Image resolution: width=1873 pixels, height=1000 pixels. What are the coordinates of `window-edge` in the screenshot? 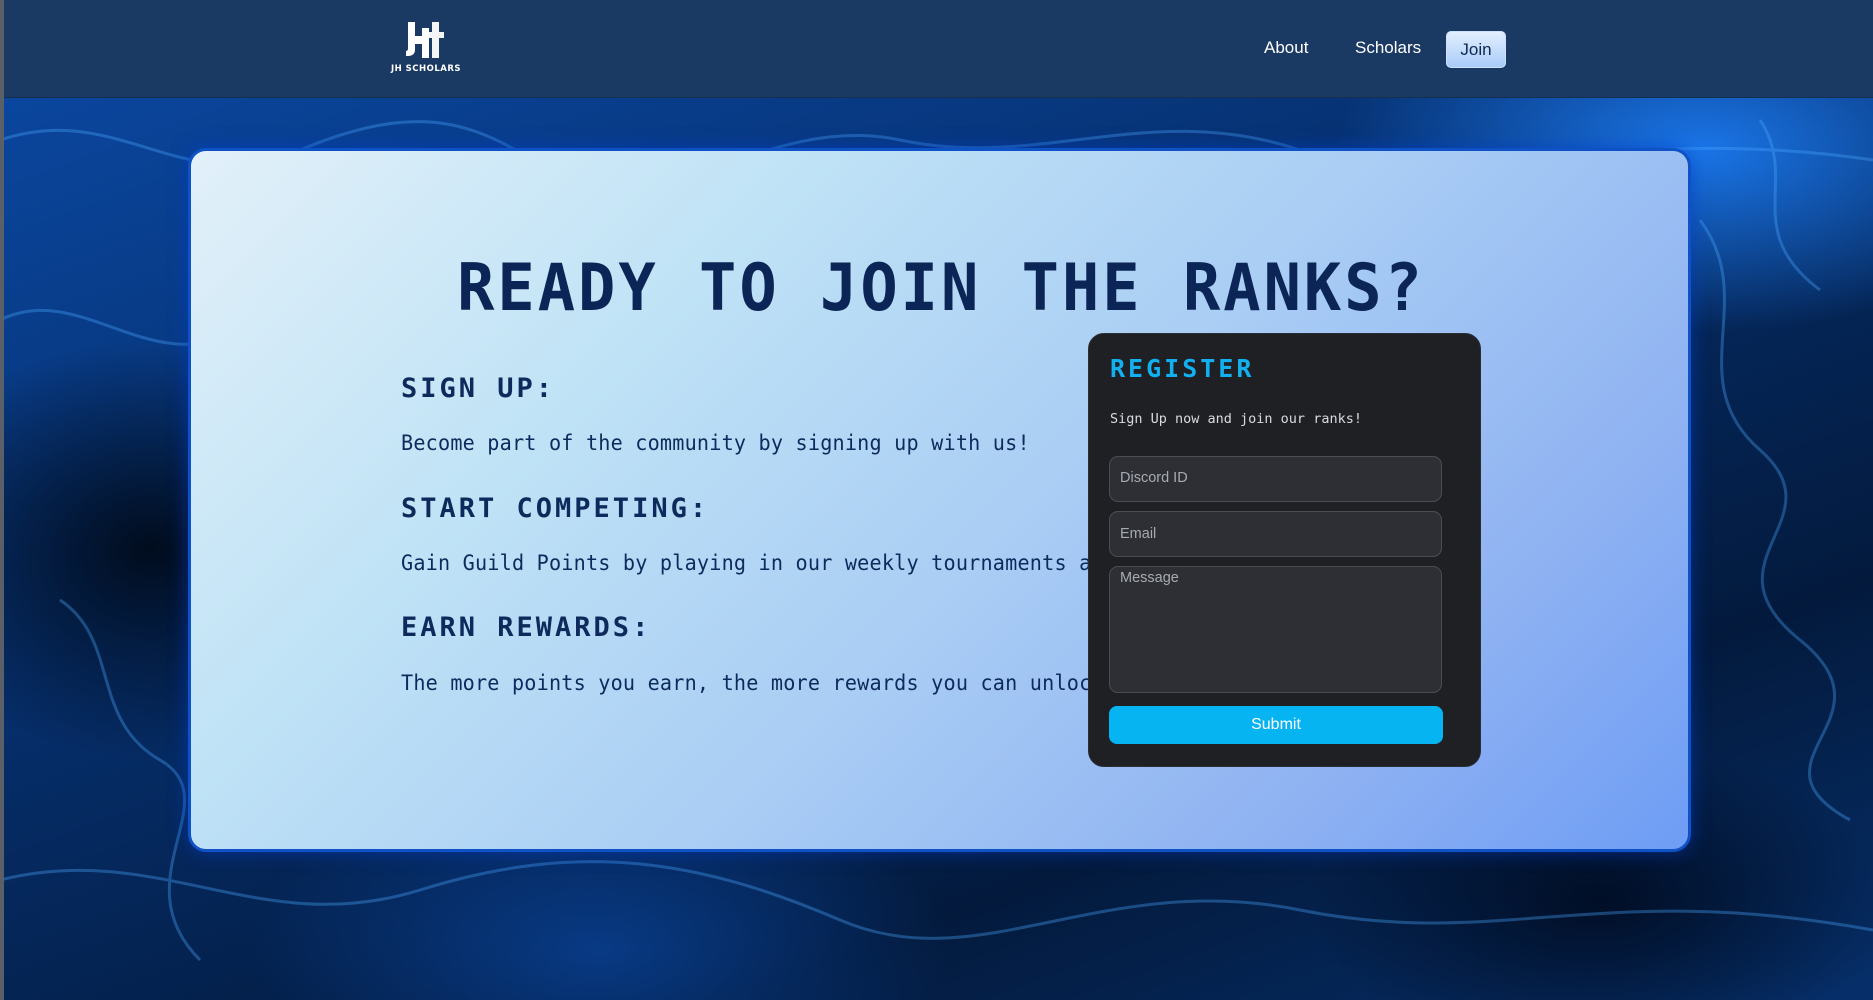 It's located at (2, 500).